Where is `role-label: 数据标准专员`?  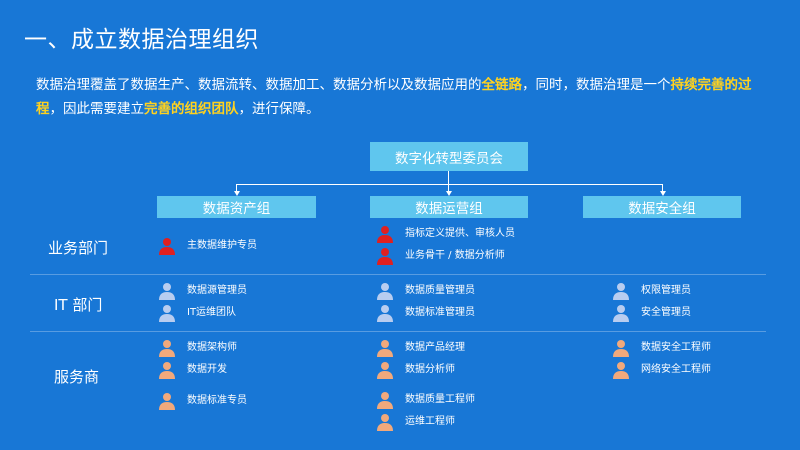 role-label: 数据标准专员 is located at coordinates (217, 400).